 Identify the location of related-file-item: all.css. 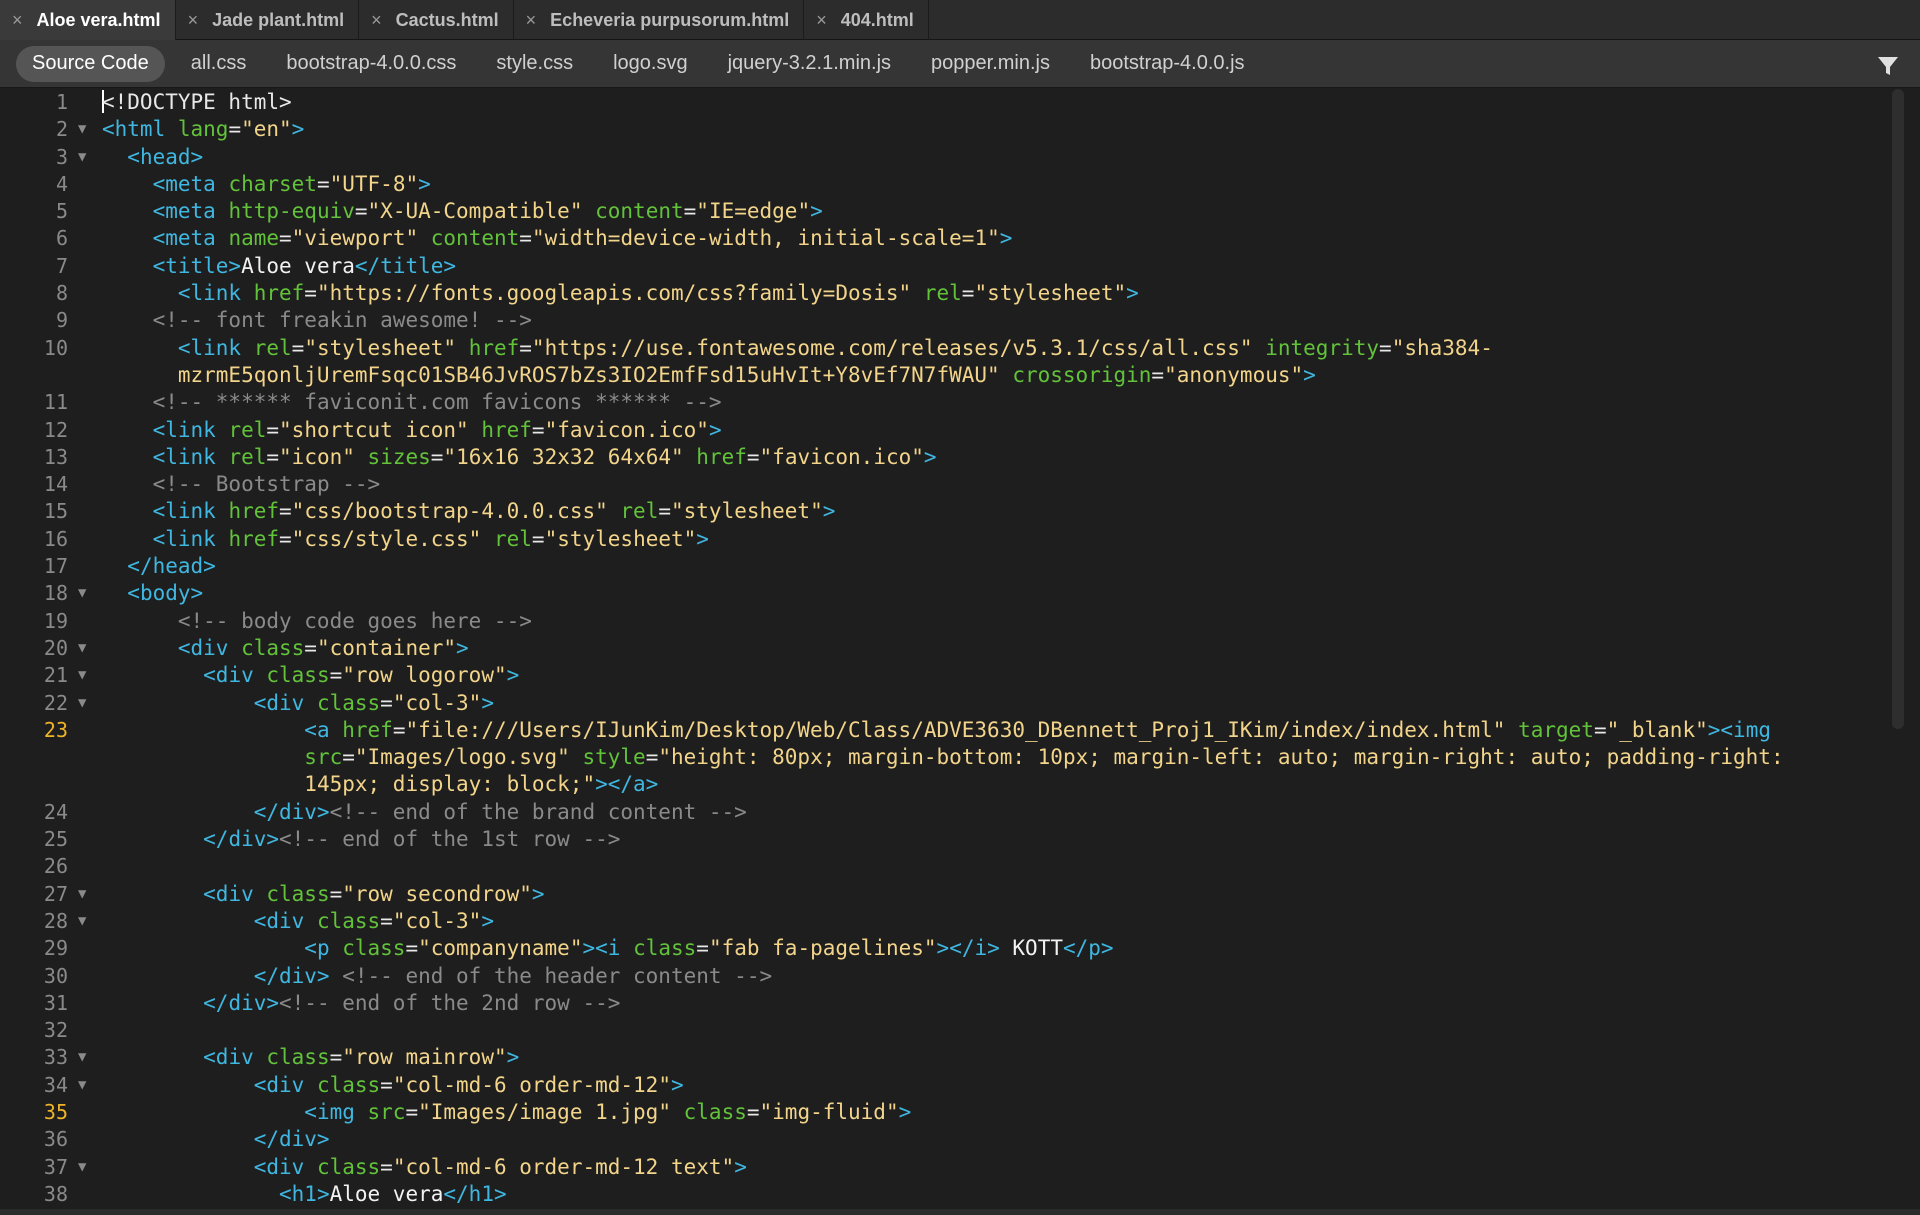
(219, 64).